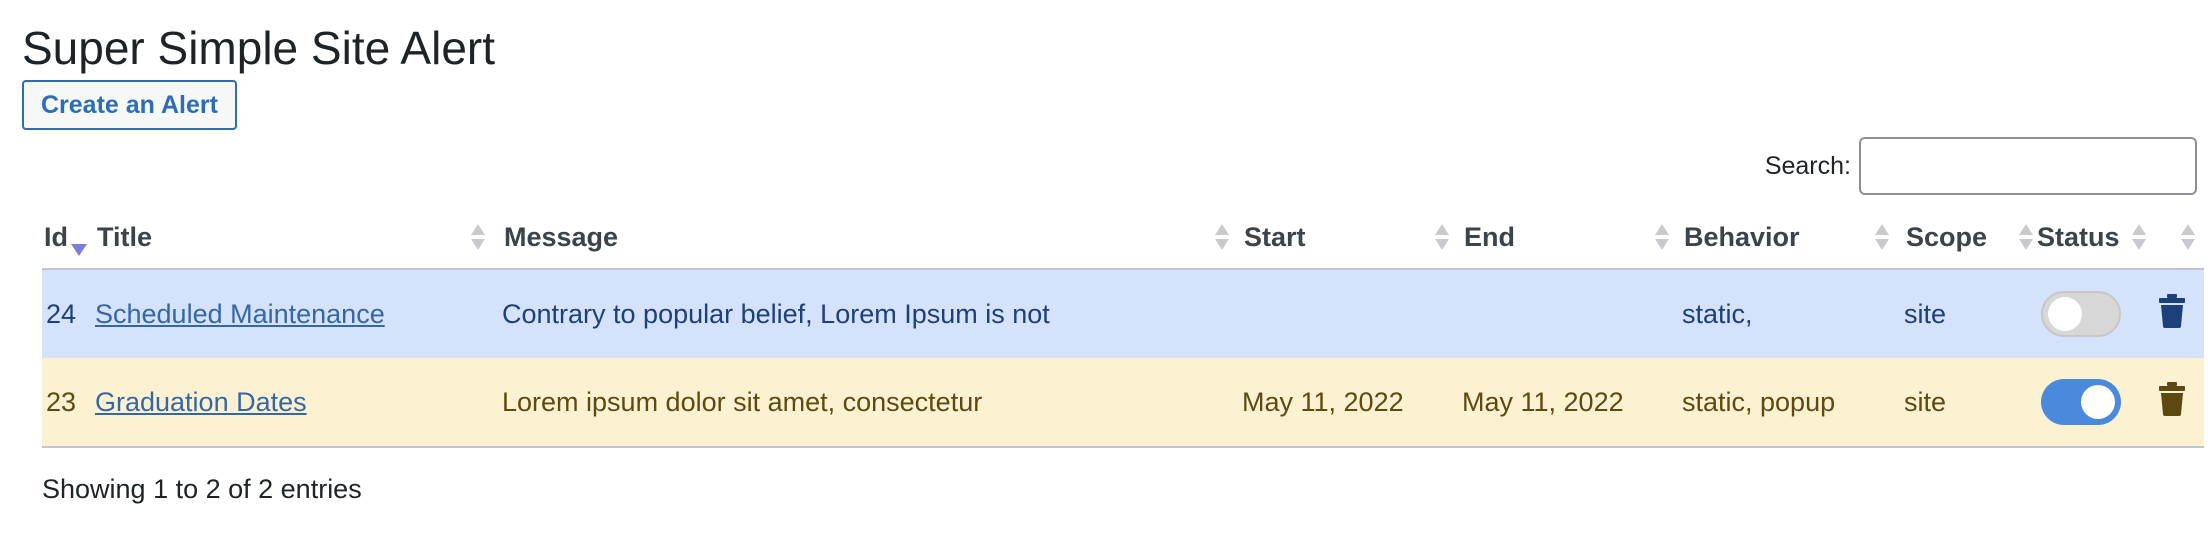  Describe the element at coordinates (561, 236) in the screenshot. I see `column-label: Message` at that location.